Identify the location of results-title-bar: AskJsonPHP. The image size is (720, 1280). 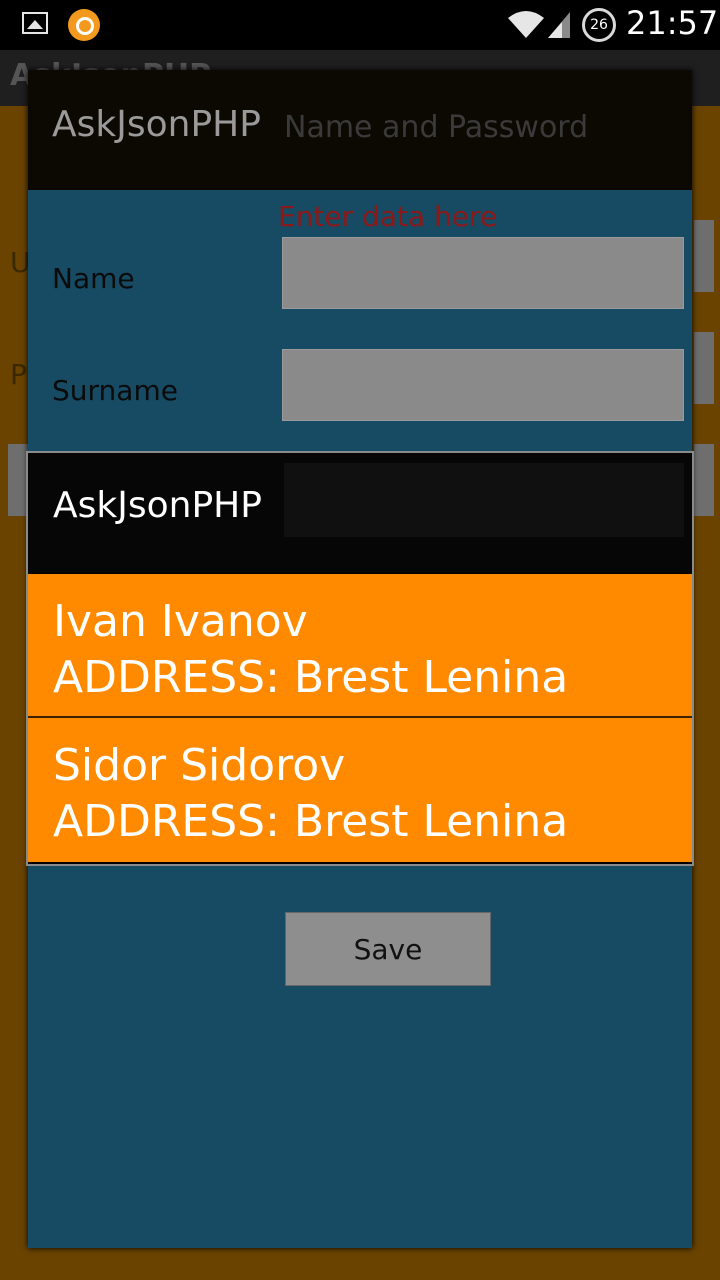
(360, 513).